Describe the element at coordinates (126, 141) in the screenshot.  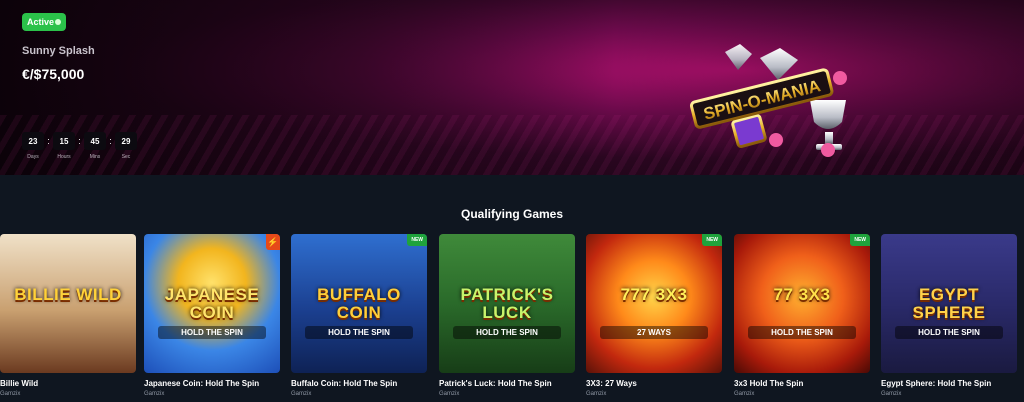
I see `timer-secs-value: 29` at that location.